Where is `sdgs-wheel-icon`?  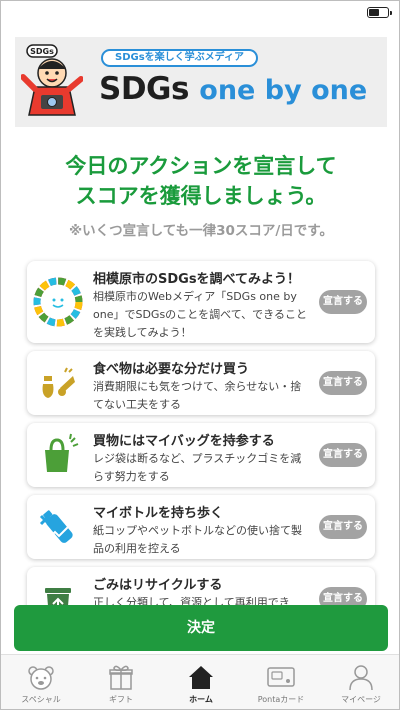 sdgs-wheel-icon is located at coordinates (58, 302).